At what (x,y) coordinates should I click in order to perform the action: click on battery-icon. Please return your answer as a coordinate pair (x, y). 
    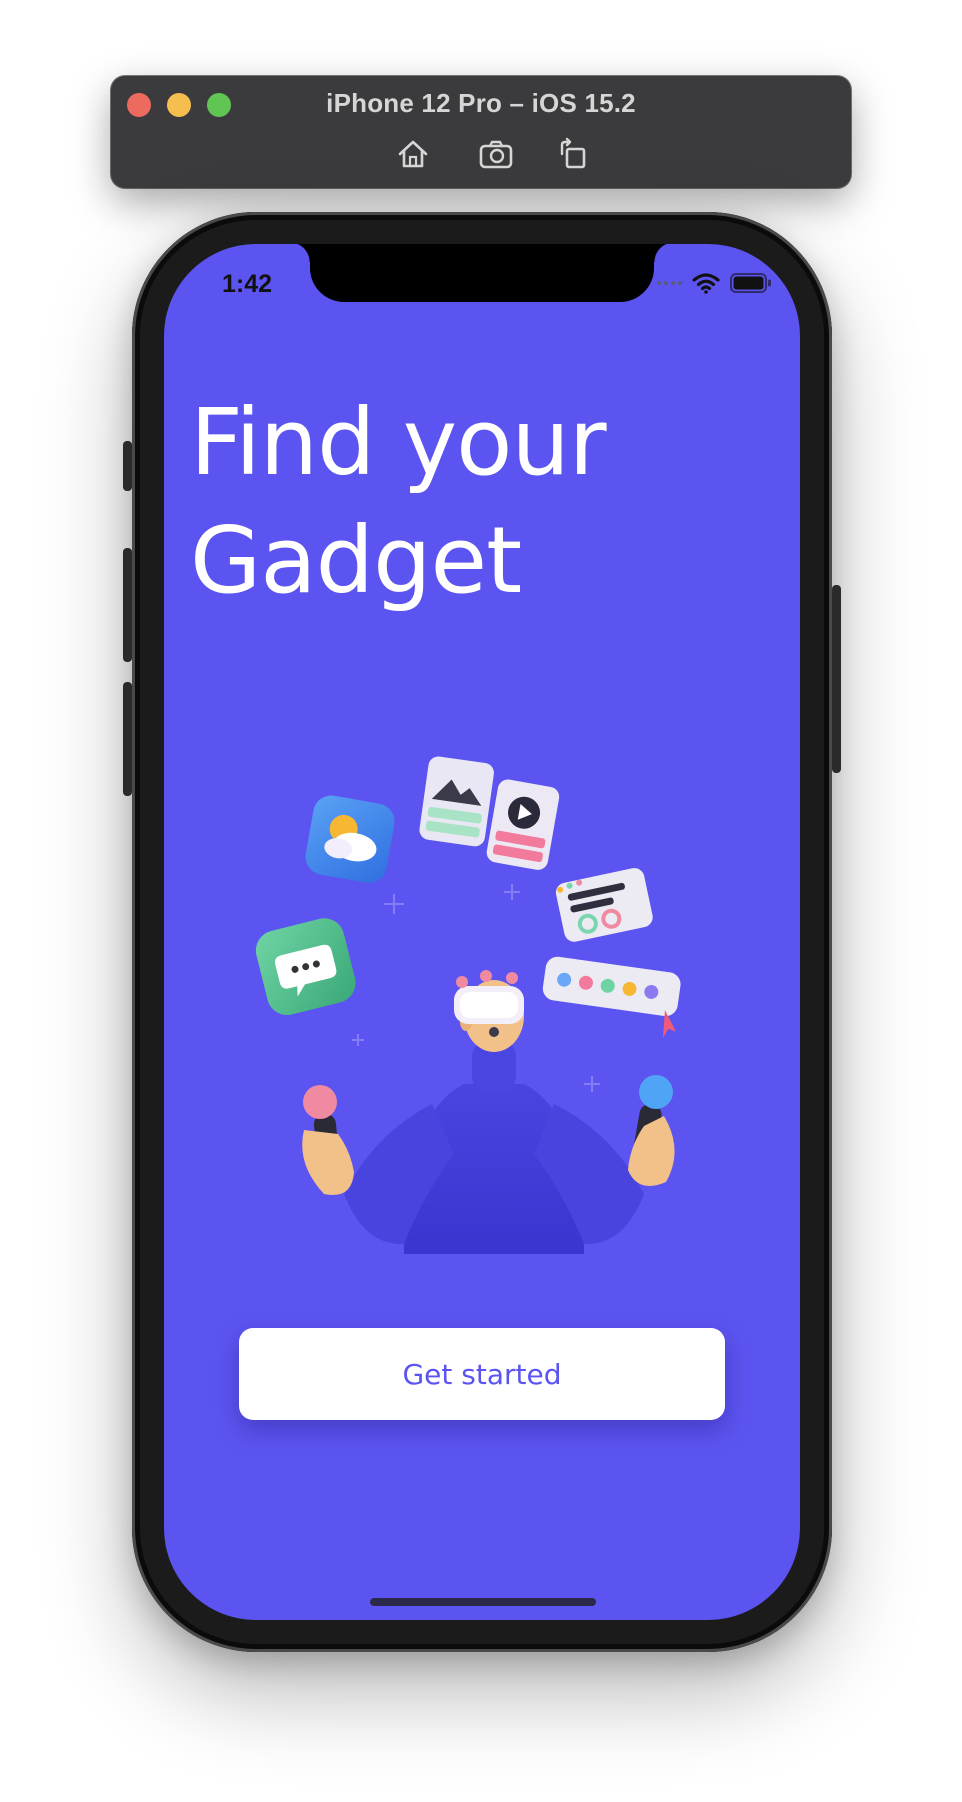
    Looking at the image, I should click on (750, 283).